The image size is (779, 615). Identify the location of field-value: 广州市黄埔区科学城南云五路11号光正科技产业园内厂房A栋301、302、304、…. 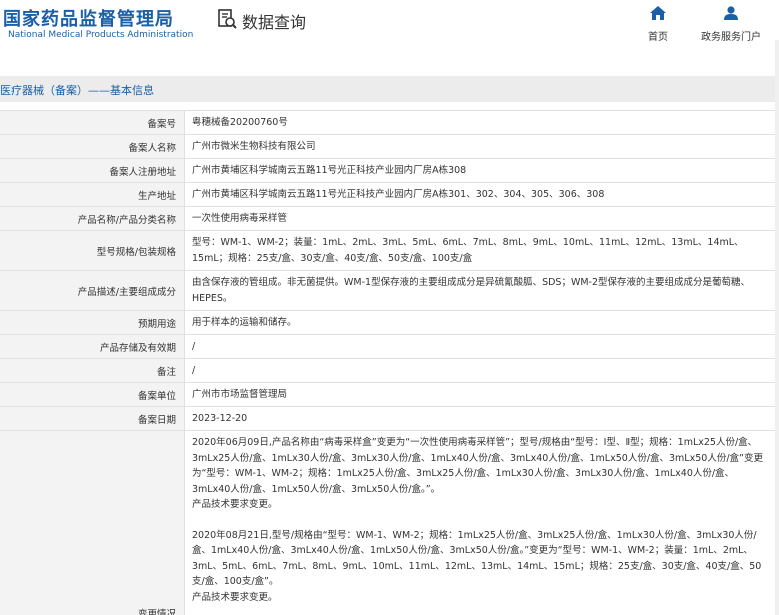
(398, 194).